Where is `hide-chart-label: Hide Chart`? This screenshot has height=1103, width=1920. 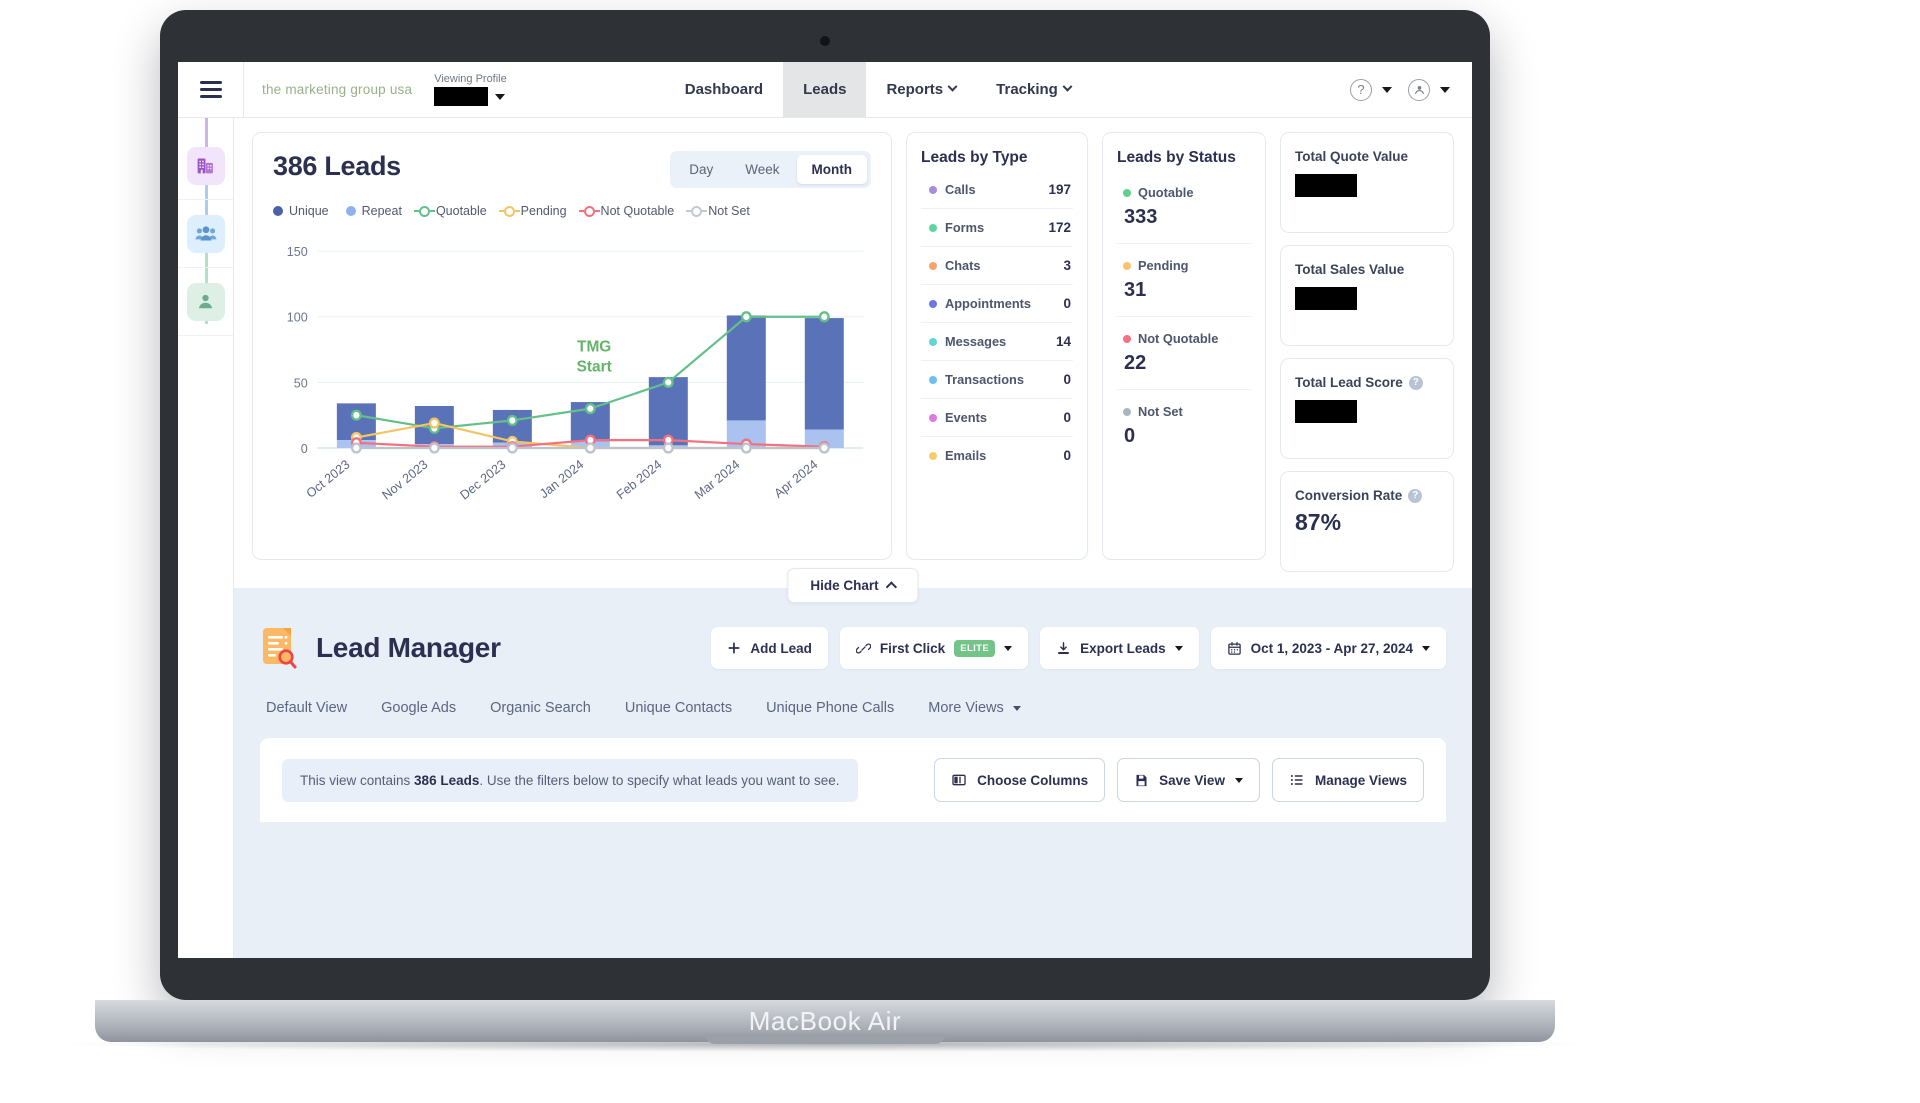
hide-chart-label: Hide Chart is located at coordinates (844, 585).